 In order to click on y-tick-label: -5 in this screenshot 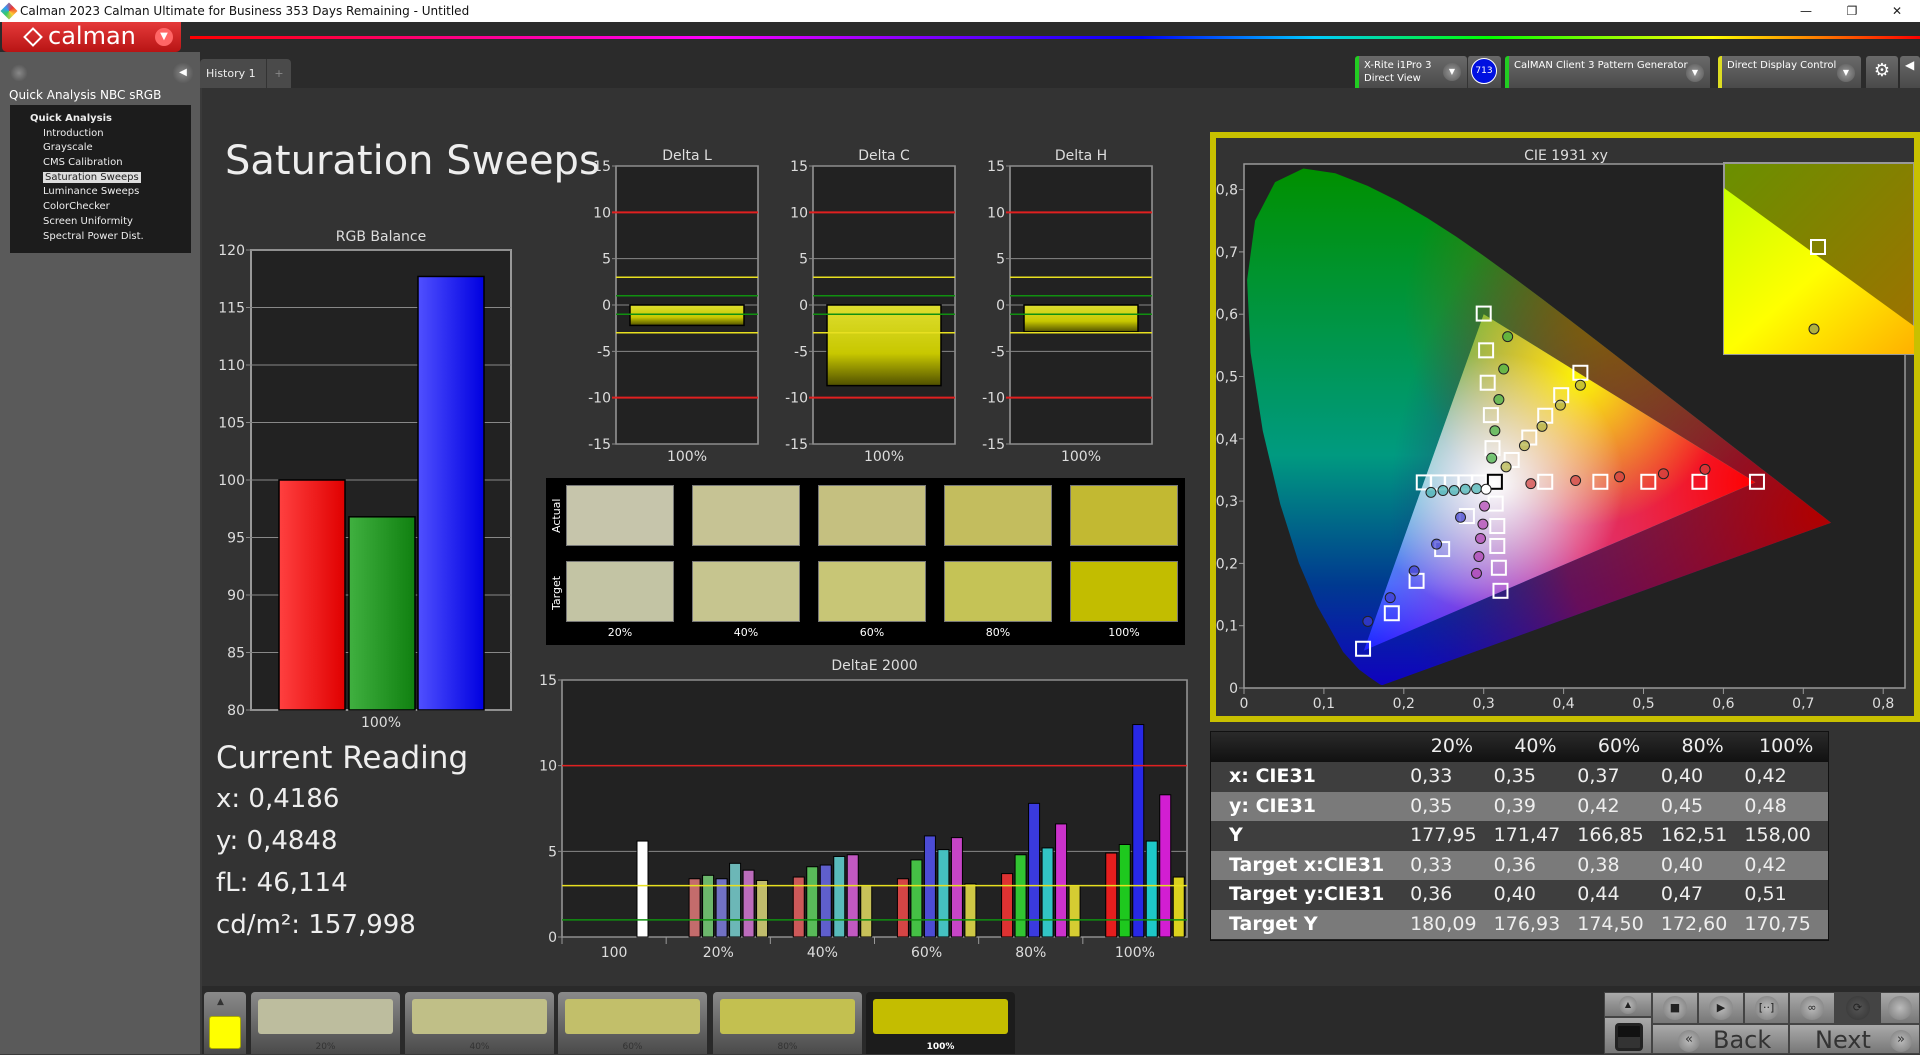, I will do `click(604, 352)`.